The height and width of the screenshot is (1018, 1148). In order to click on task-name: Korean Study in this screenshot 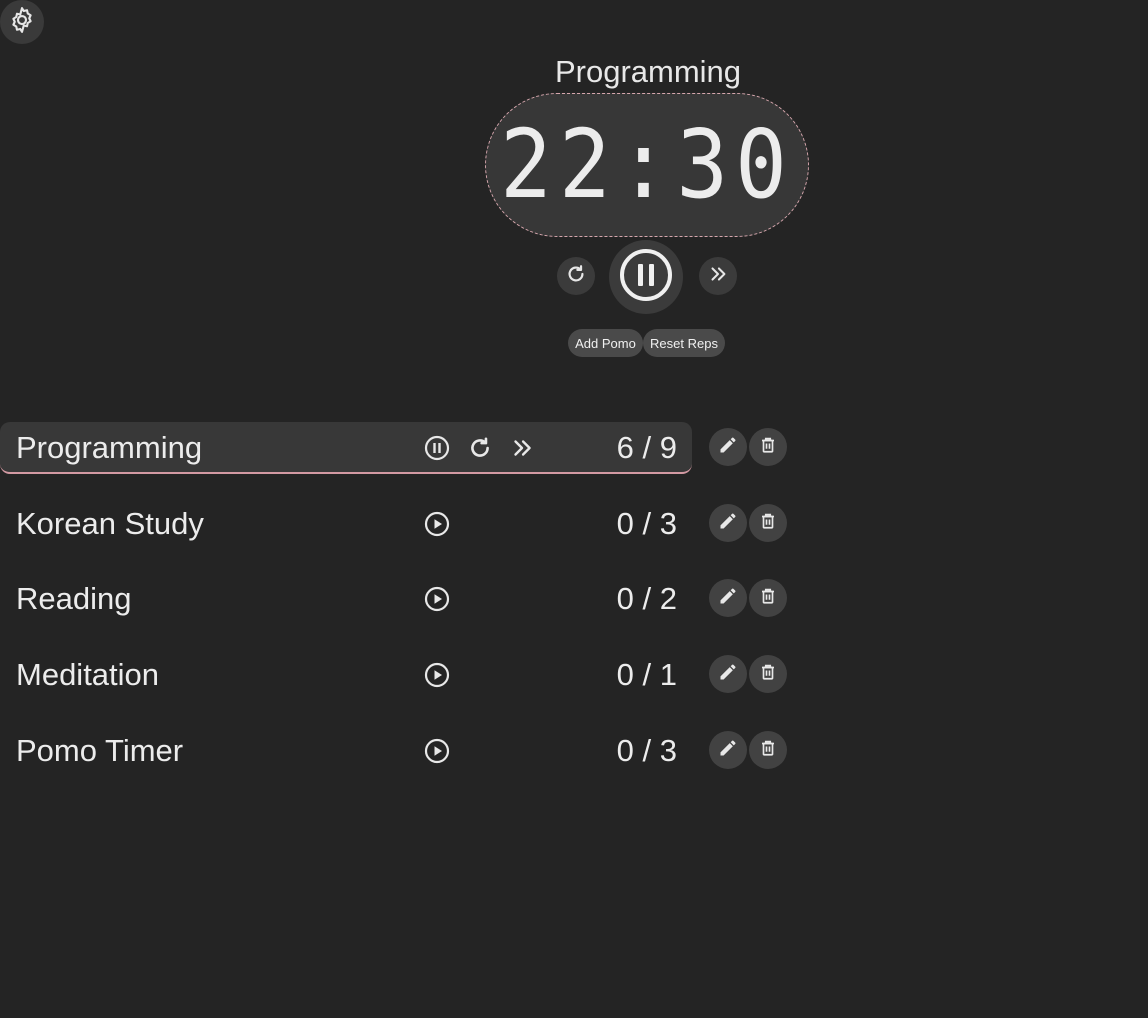, I will do `click(110, 523)`.